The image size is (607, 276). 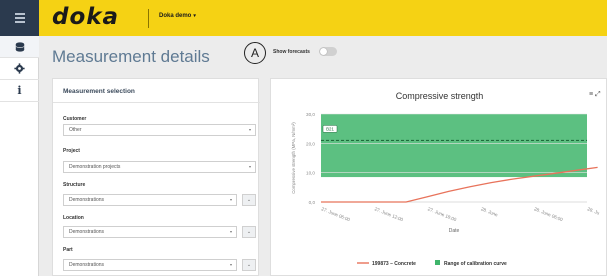 What do you see at coordinates (75, 130) in the screenshot?
I see `customer-value: Other` at bounding box center [75, 130].